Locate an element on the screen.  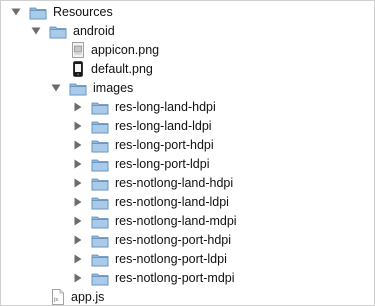
file-label: default.png is located at coordinates (122, 69).